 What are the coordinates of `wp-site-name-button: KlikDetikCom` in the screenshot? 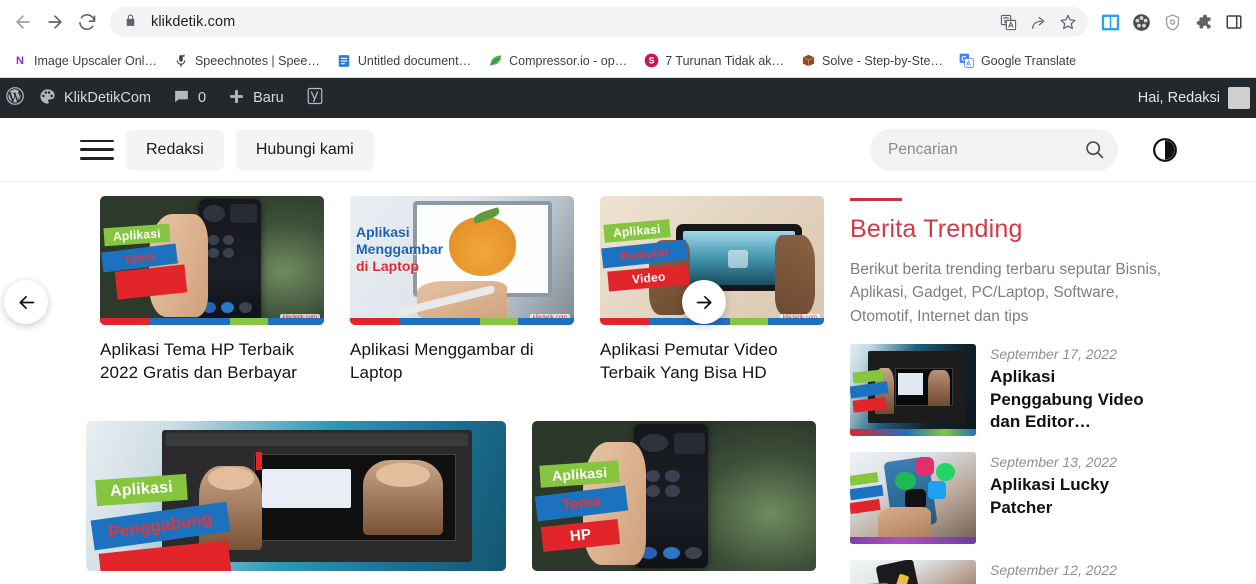 It's located at (95, 98).